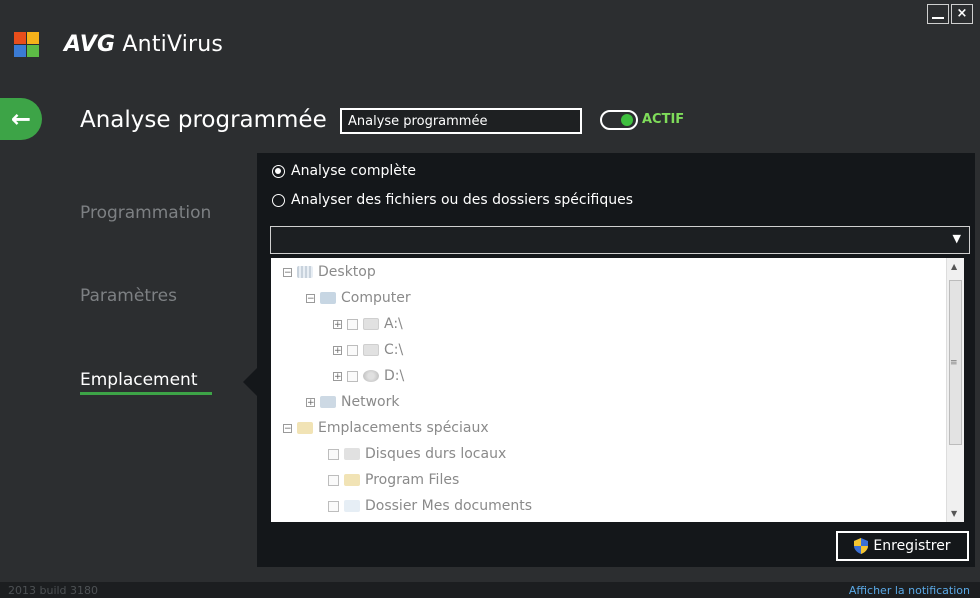 Image resolution: width=980 pixels, height=598 pixels. I want to click on page-title: Analyse programmée, so click(203, 120).